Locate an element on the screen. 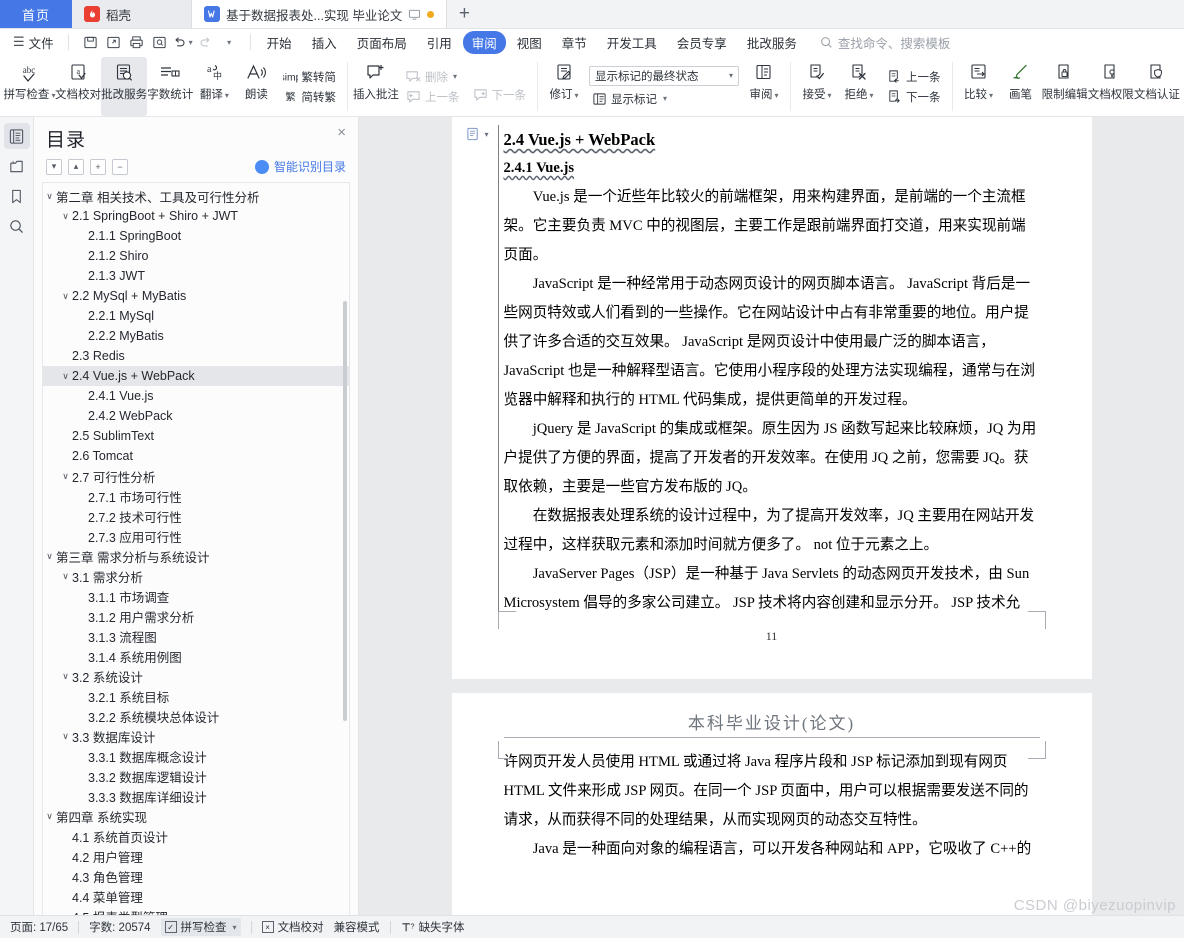  collapse-down-icon: ▾ is located at coordinates (54, 166).